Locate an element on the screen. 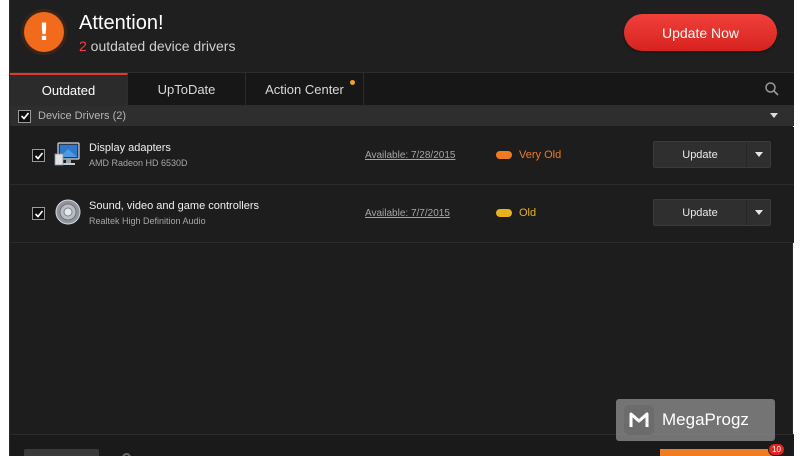  monitor-icon is located at coordinates (67, 154).